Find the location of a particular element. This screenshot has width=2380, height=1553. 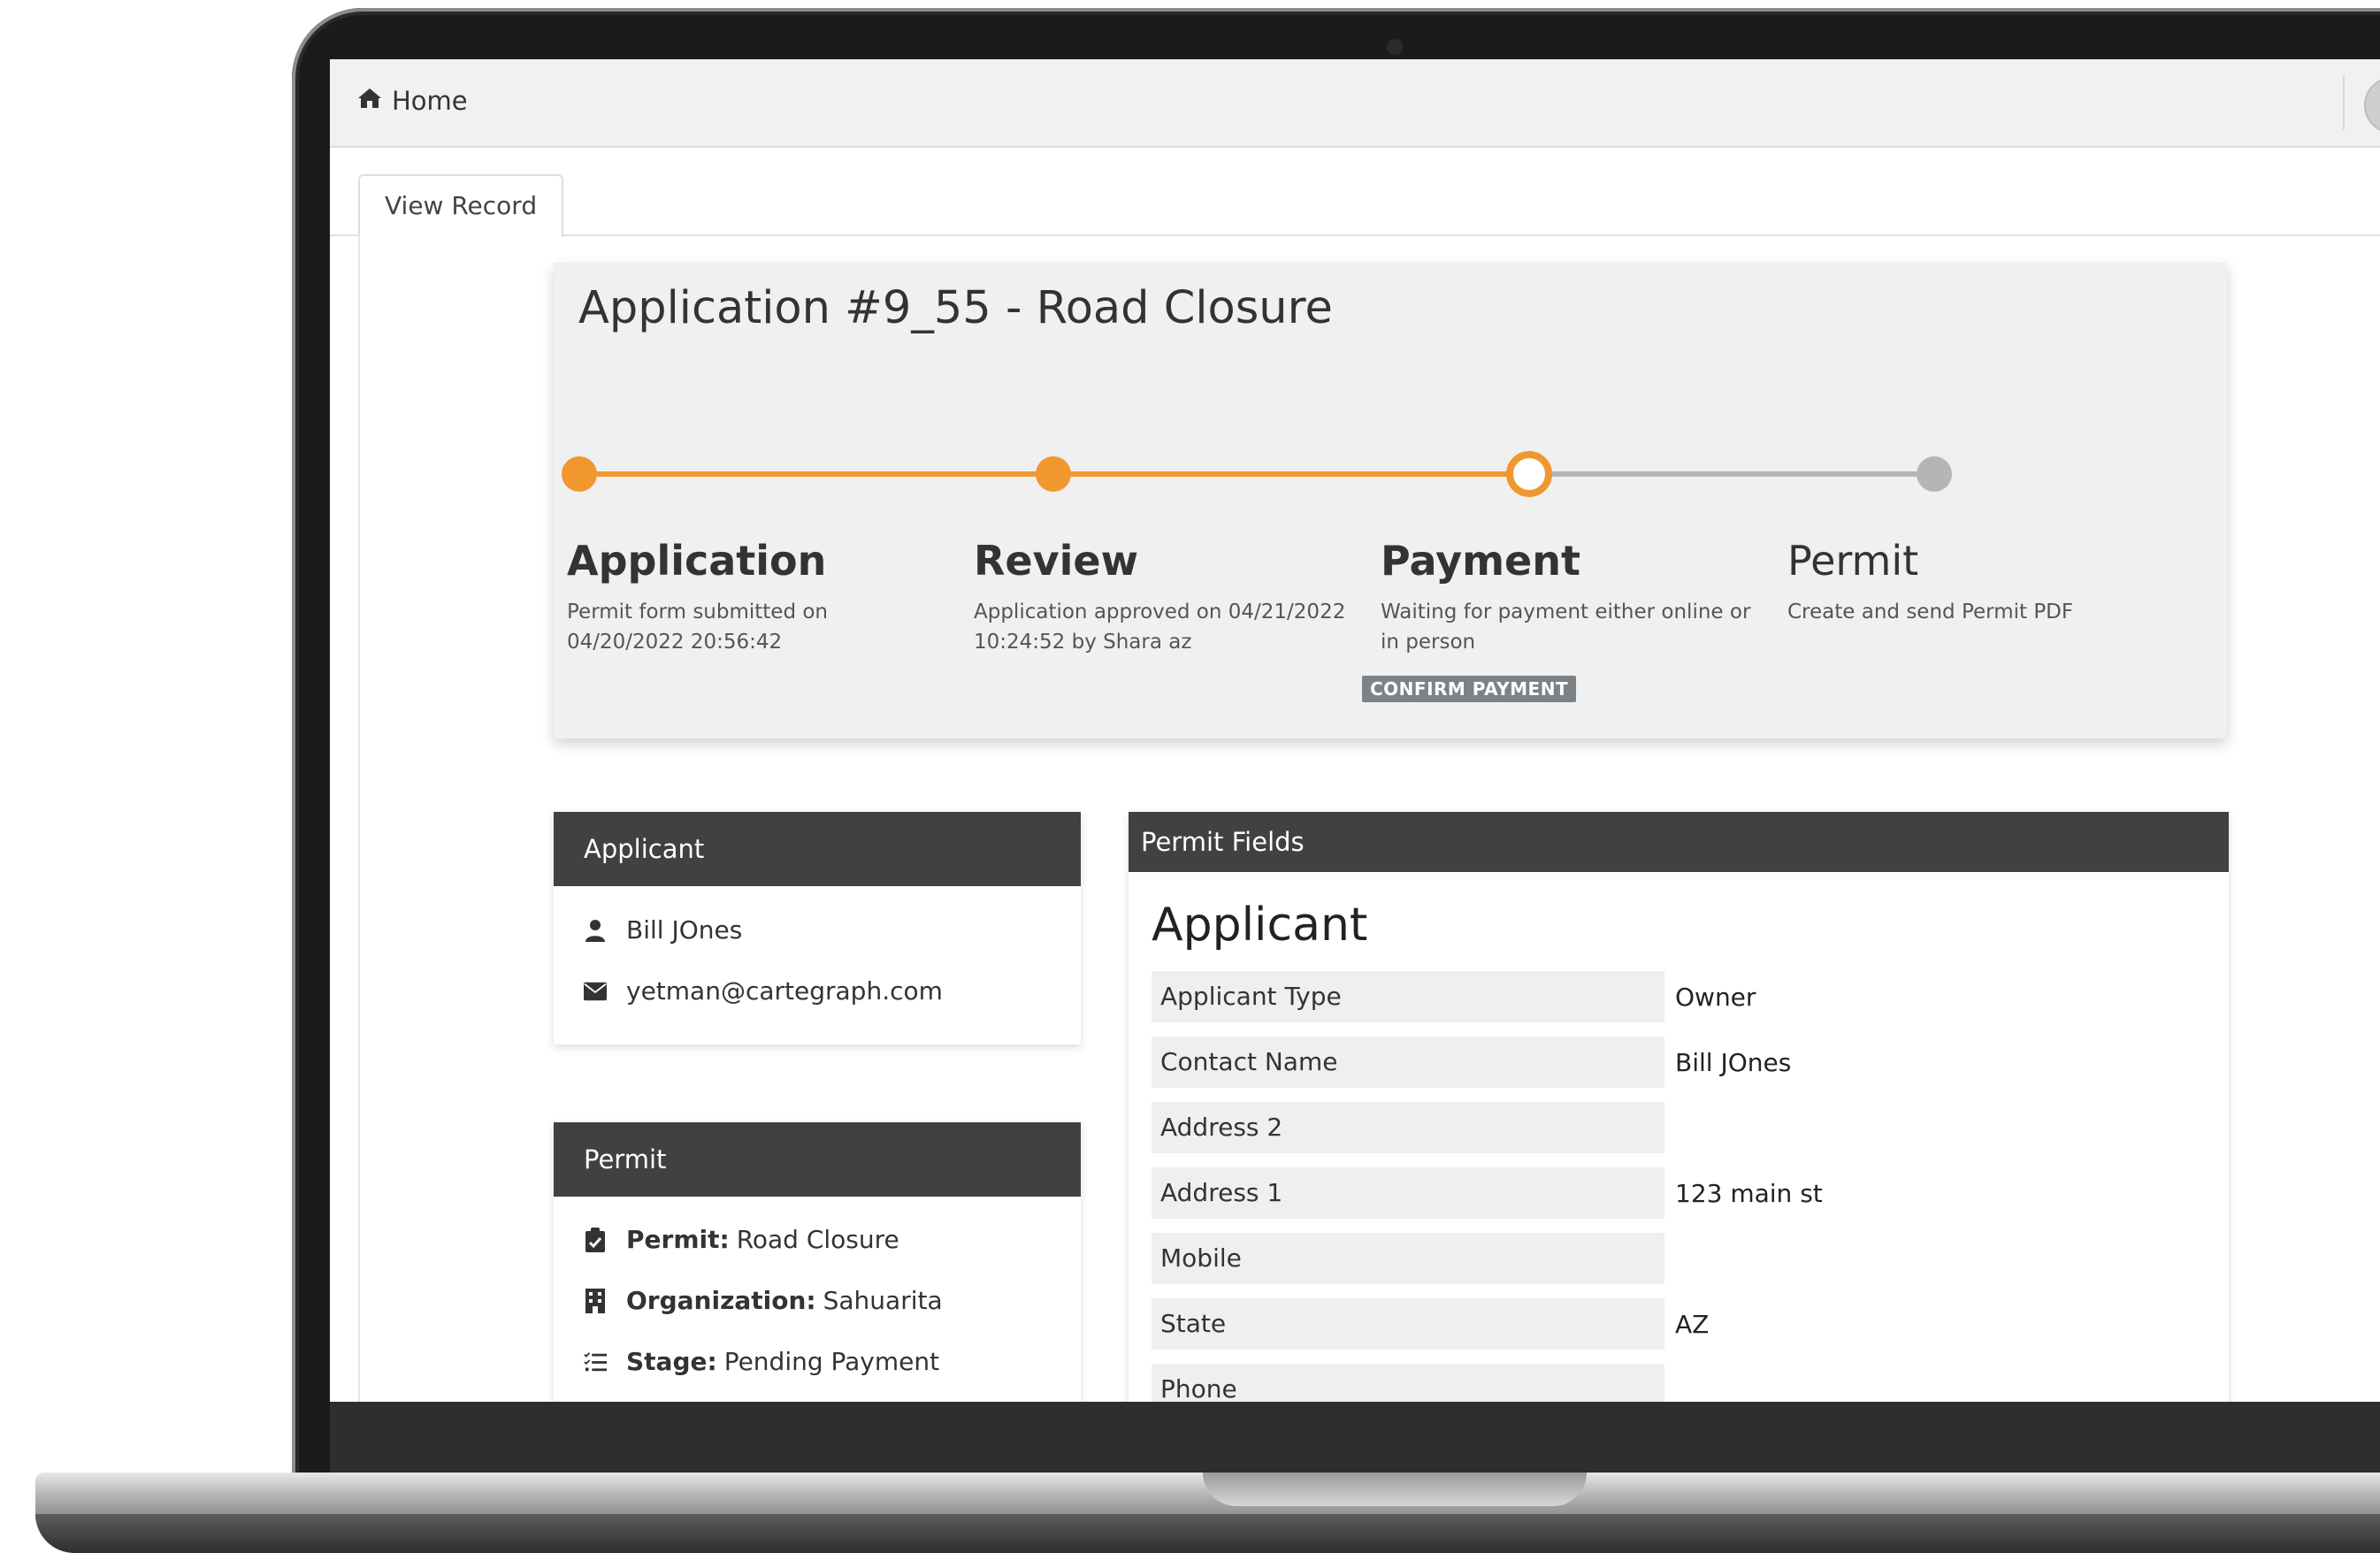

panel-header: Permit Fields is located at coordinates (1679, 842).